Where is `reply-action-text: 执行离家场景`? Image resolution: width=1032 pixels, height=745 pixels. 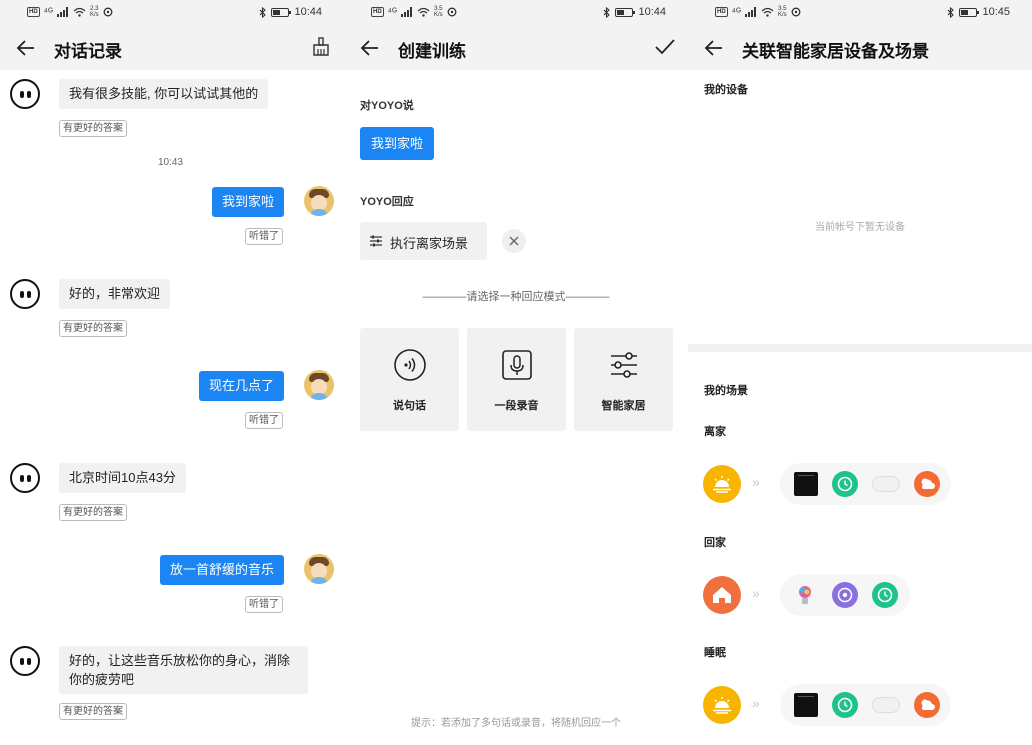
reply-action-text: 执行离家场景 is located at coordinates (429, 243).